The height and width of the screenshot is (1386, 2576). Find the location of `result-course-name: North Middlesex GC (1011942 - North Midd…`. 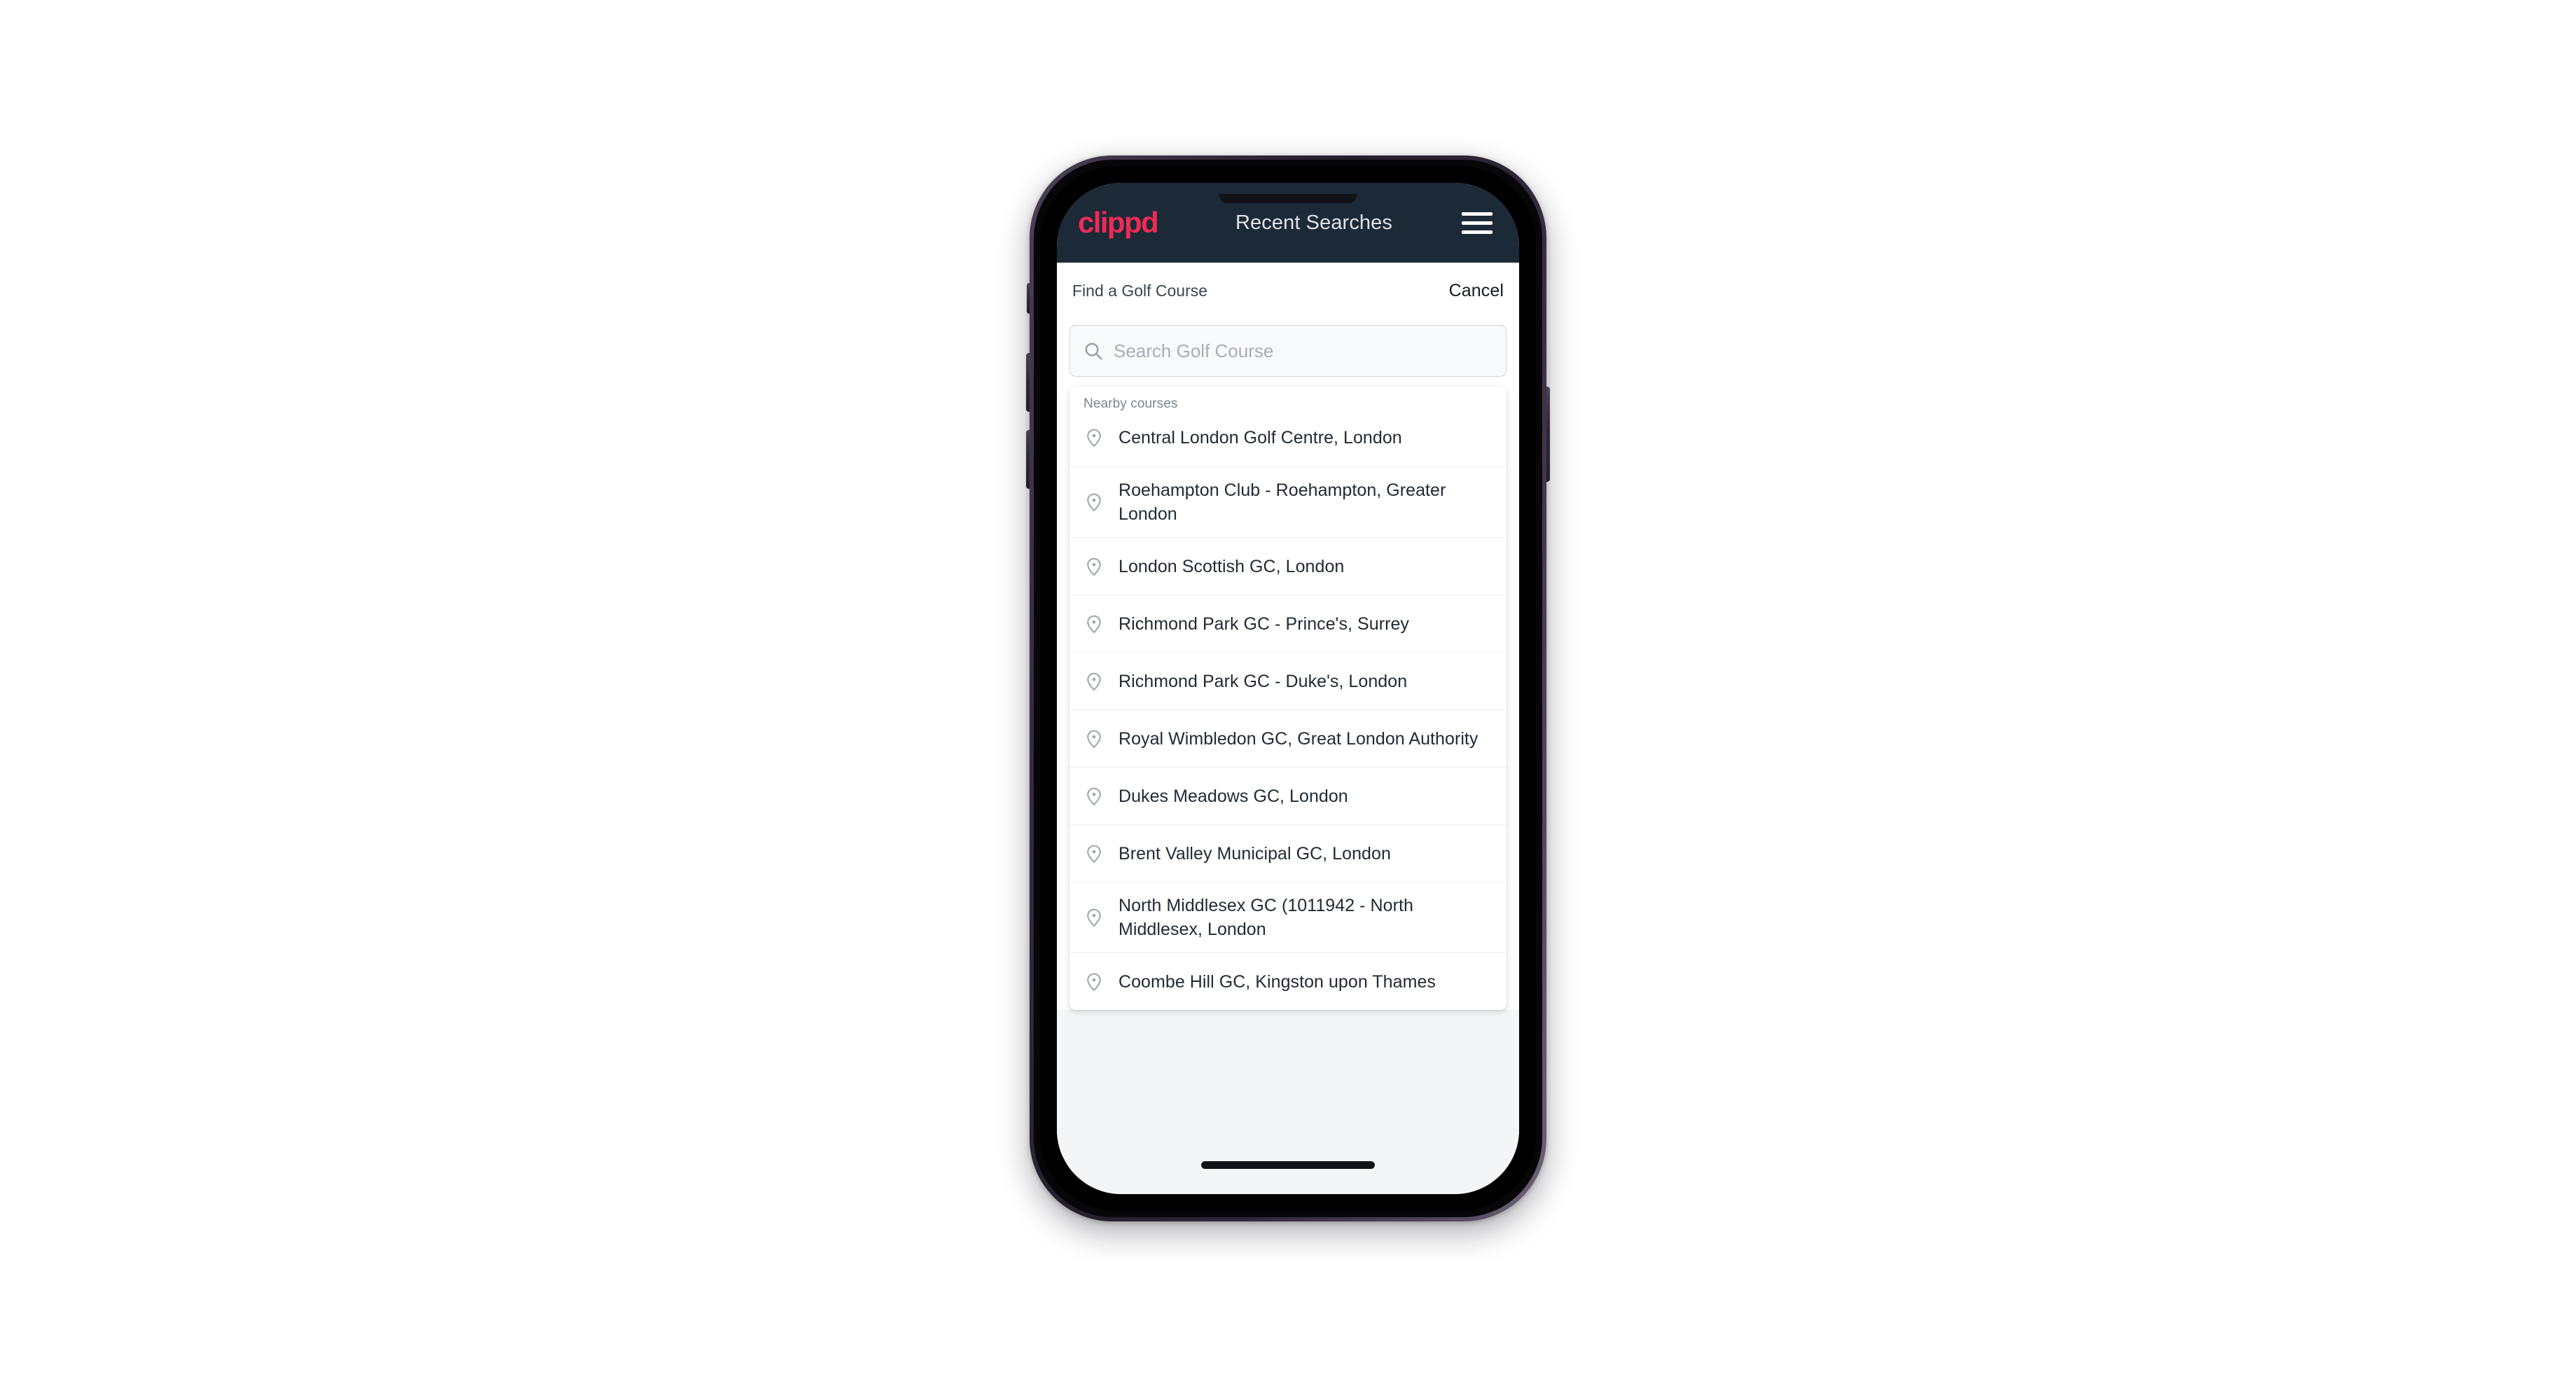

result-course-name: North Middlesex GC (1011942 - North Midd… is located at coordinates (1266, 918).